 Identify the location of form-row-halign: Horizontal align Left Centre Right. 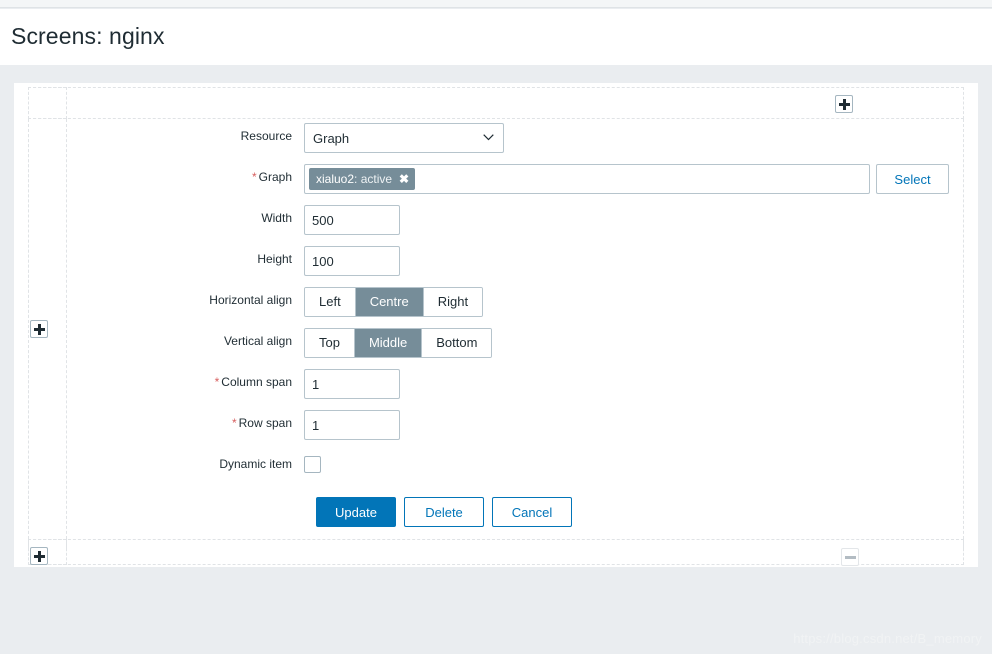
(496, 302).